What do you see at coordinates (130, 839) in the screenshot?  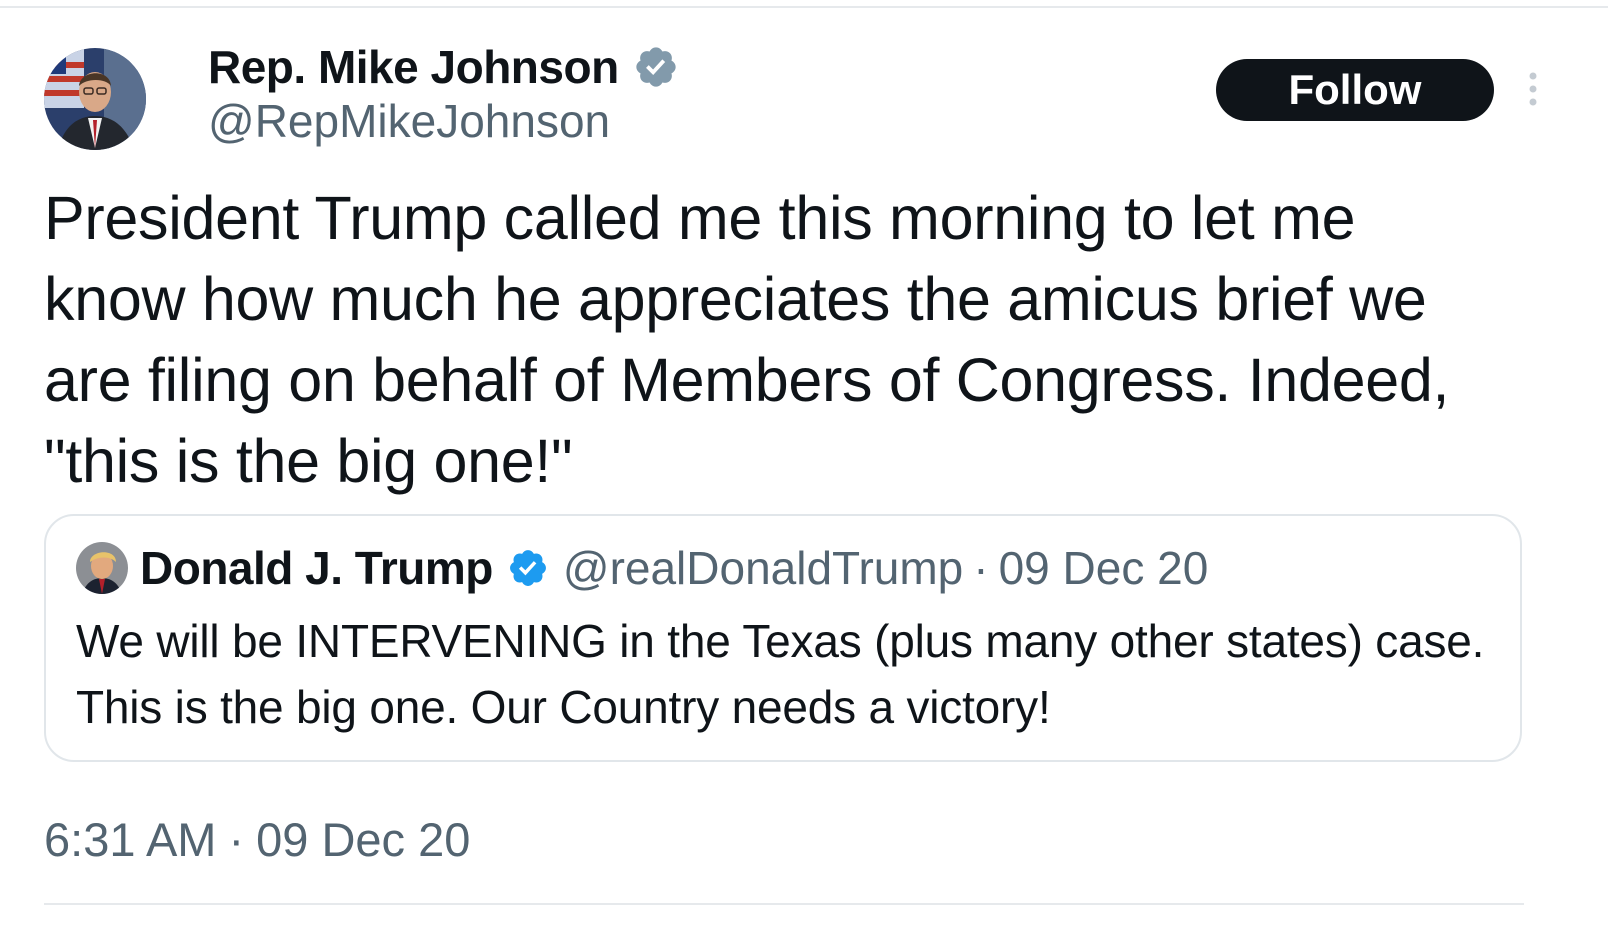 I see `tweet-time: 6:31 AM` at bounding box center [130, 839].